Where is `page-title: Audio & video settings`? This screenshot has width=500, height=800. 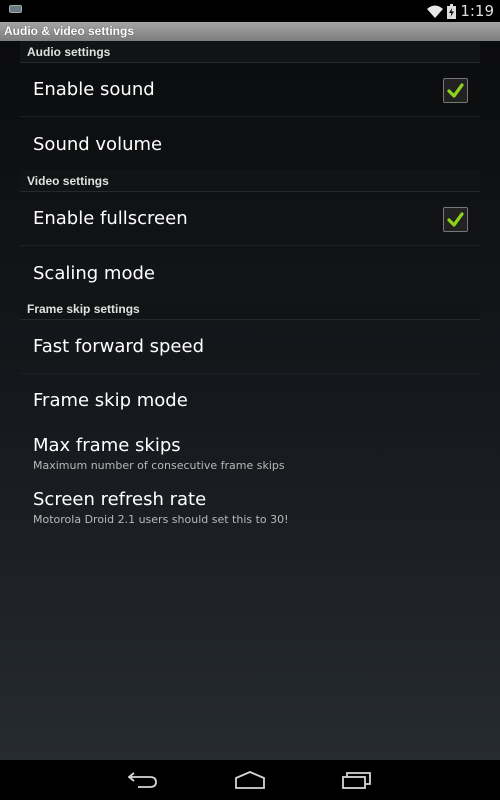
page-title: Audio & video settings is located at coordinates (69, 31).